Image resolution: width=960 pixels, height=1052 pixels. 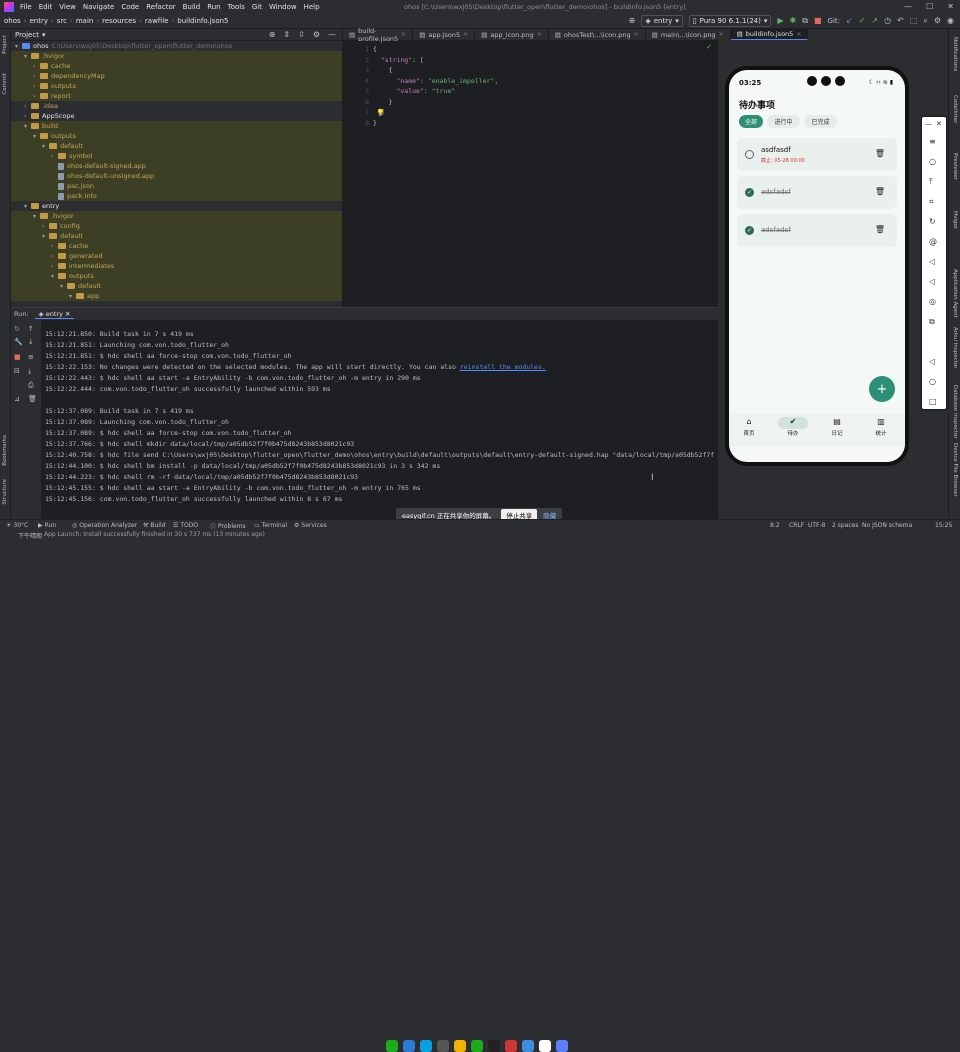 What do you see at coordinates (880, 153) in the screenshot?
I see `delete-icon: 🗑` at bounding box center [880, 153].